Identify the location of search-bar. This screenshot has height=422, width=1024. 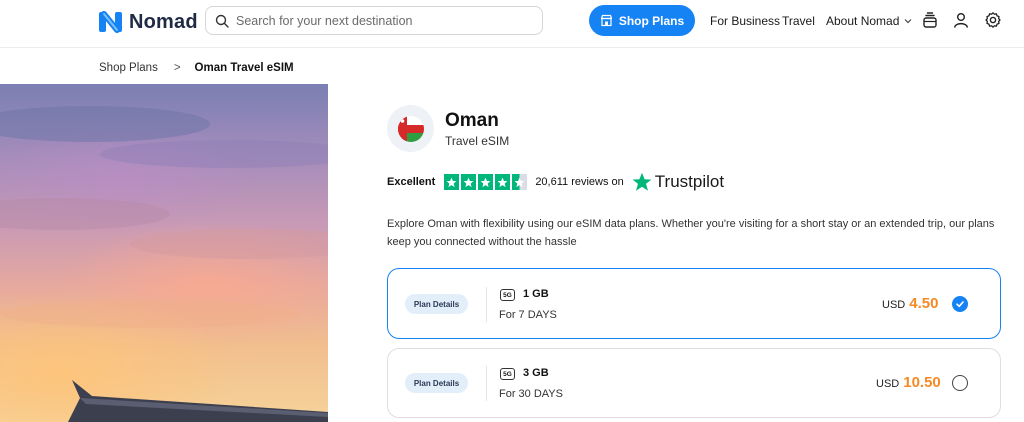
(374, 20).